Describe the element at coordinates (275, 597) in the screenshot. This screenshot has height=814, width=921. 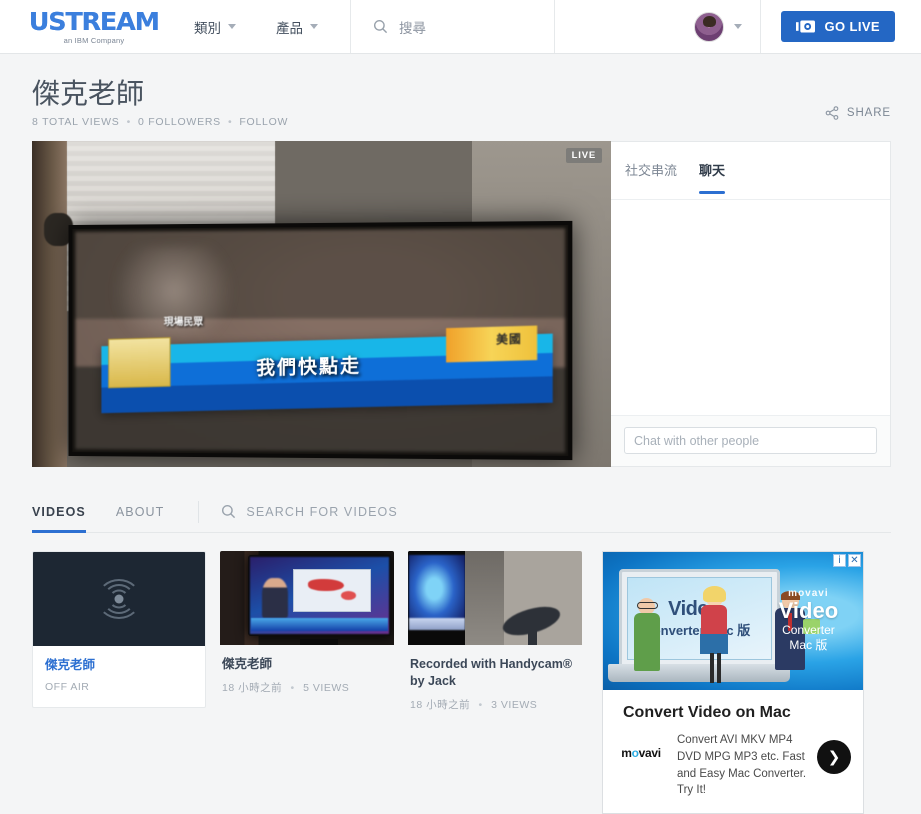
I see `thumb-presenter` at that location.